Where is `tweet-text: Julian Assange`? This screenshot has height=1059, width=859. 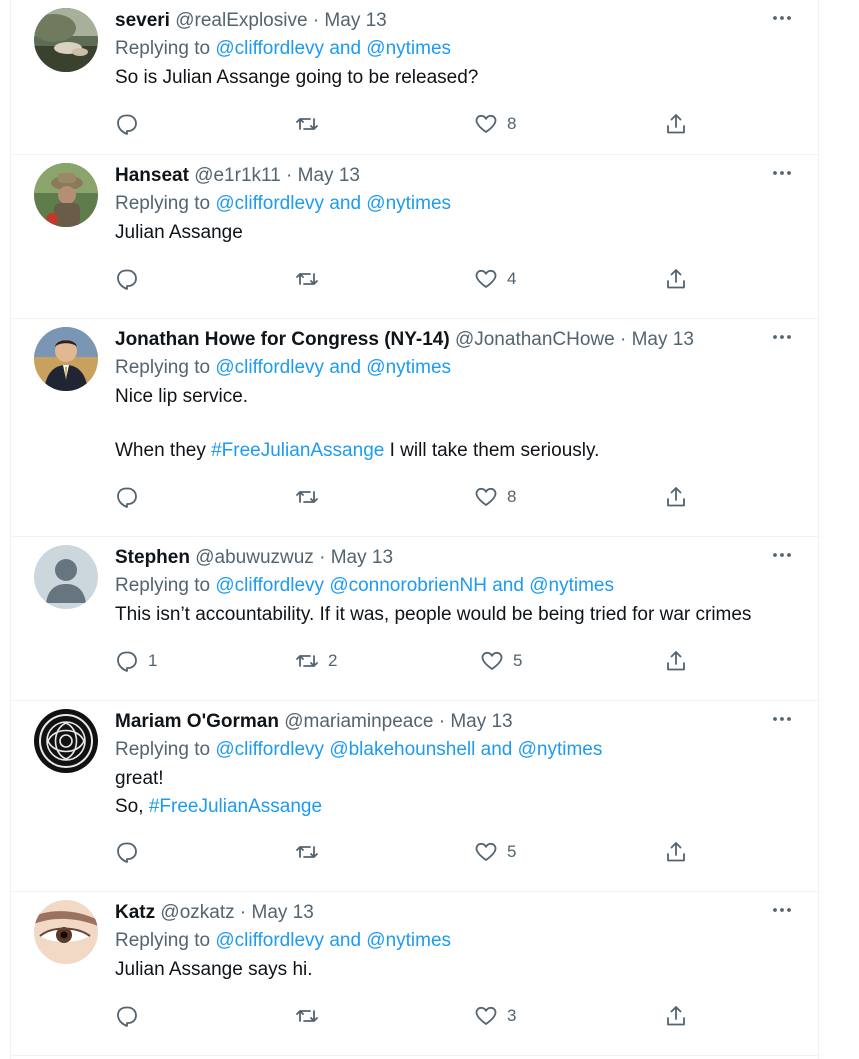 tweet-text: Julian Assange is located at coordinates (179, 232).